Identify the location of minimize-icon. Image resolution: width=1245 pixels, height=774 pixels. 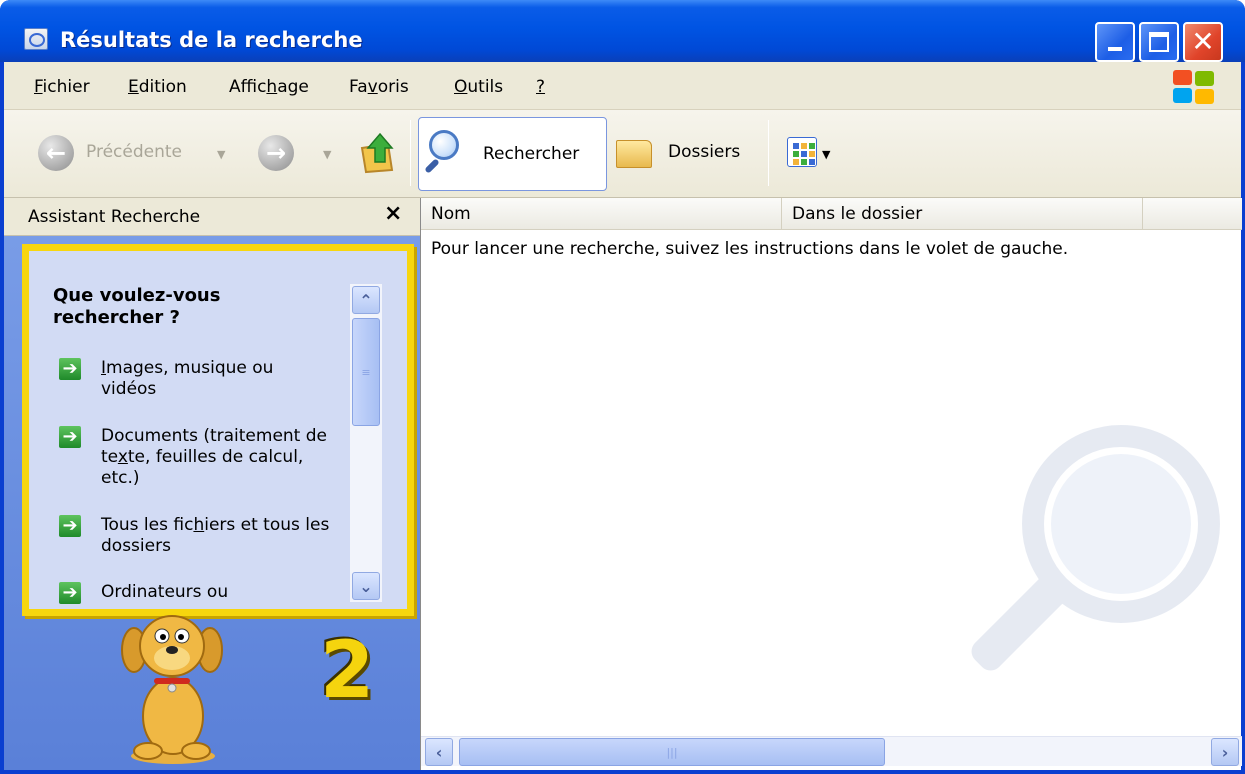
(1115, 49).